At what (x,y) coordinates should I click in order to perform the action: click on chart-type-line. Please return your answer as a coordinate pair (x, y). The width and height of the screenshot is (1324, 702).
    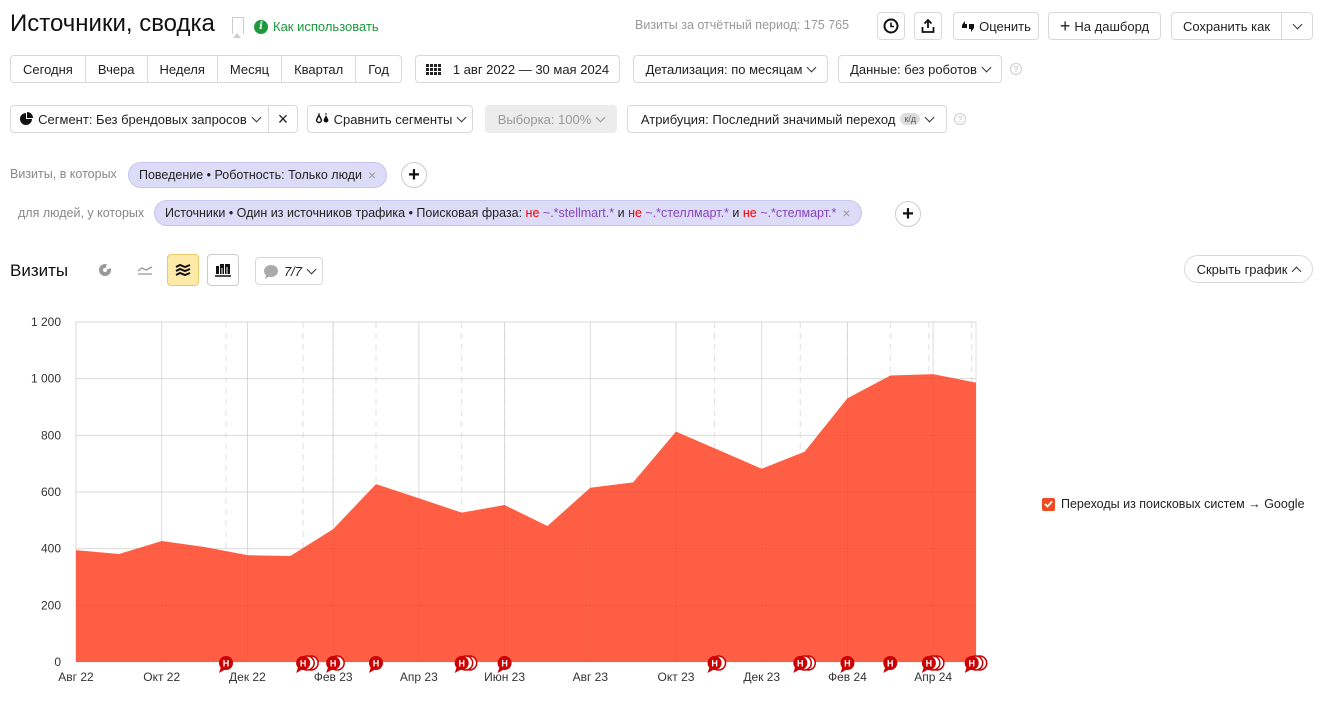
    Looking at the image, I should click on (145, 270).